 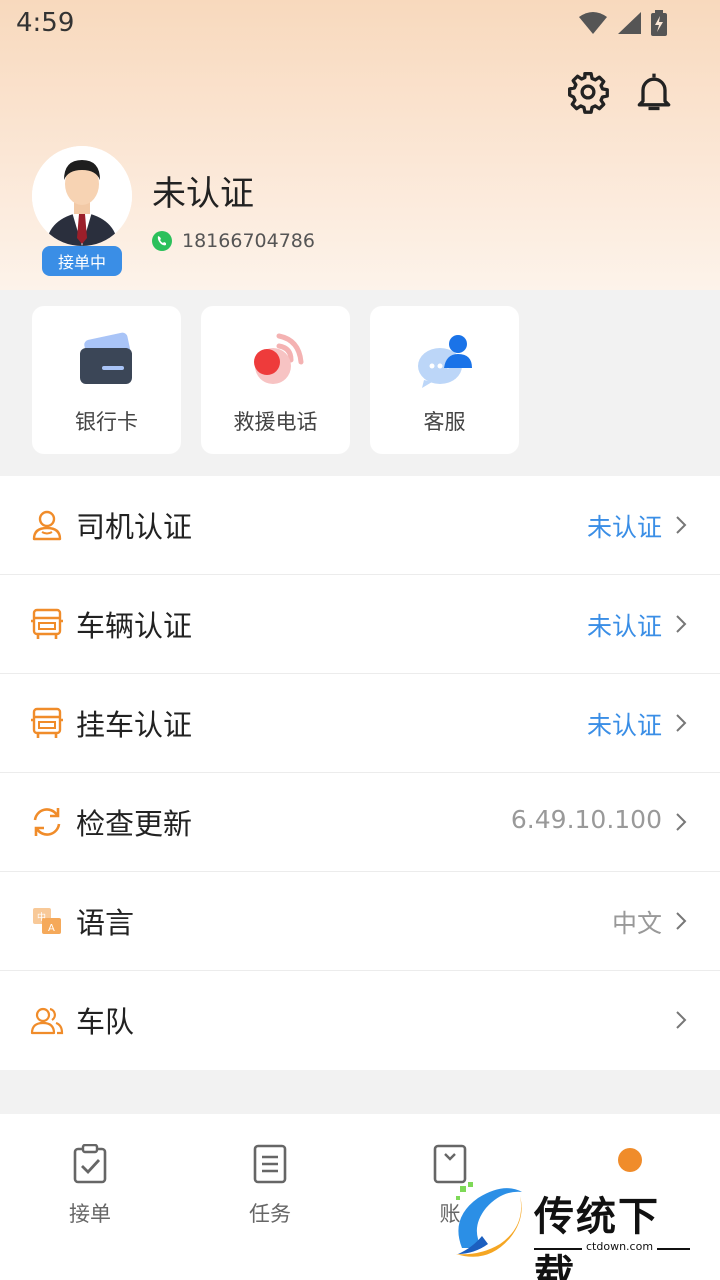 I want to click on notification-button, so click(x=654, y=92).